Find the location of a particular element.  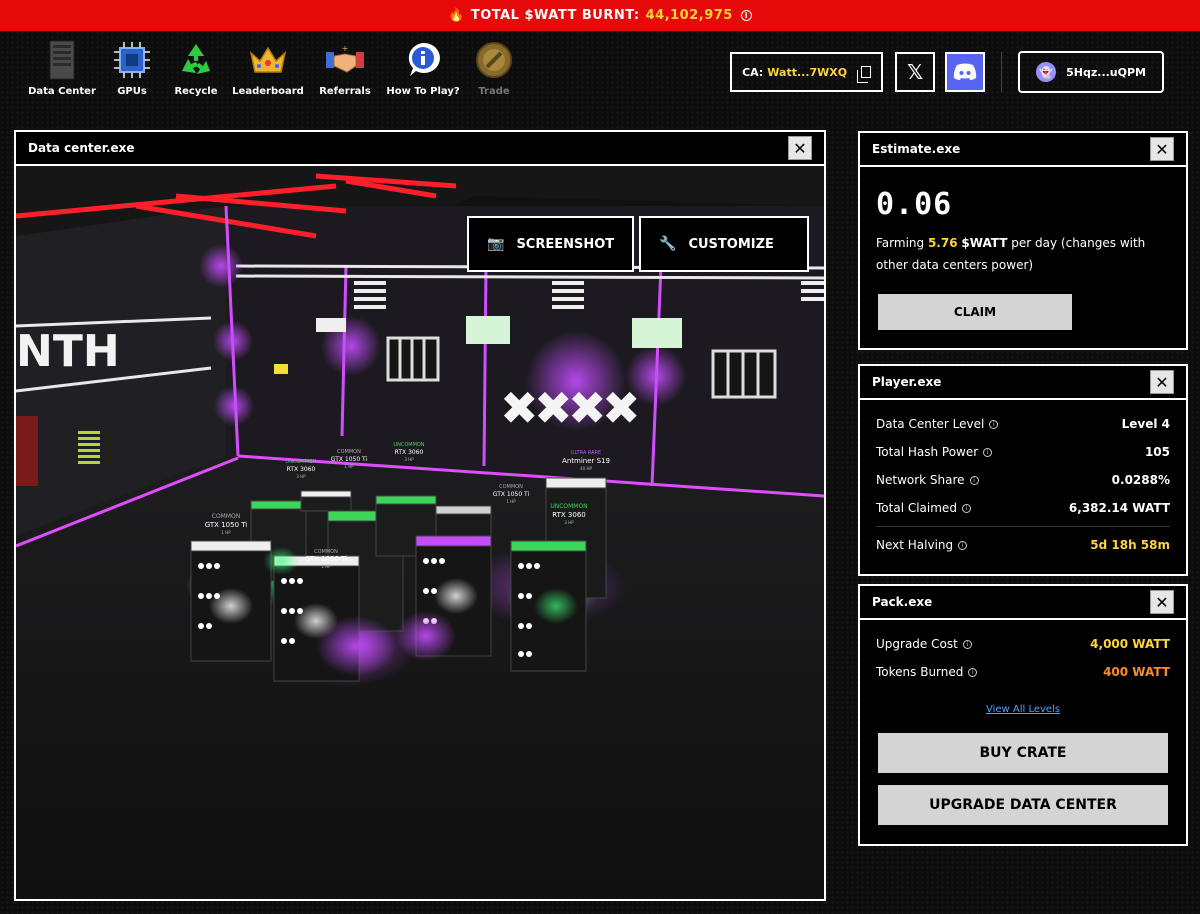

nav-data-center: Data Center is located at coordinates (62, 68).